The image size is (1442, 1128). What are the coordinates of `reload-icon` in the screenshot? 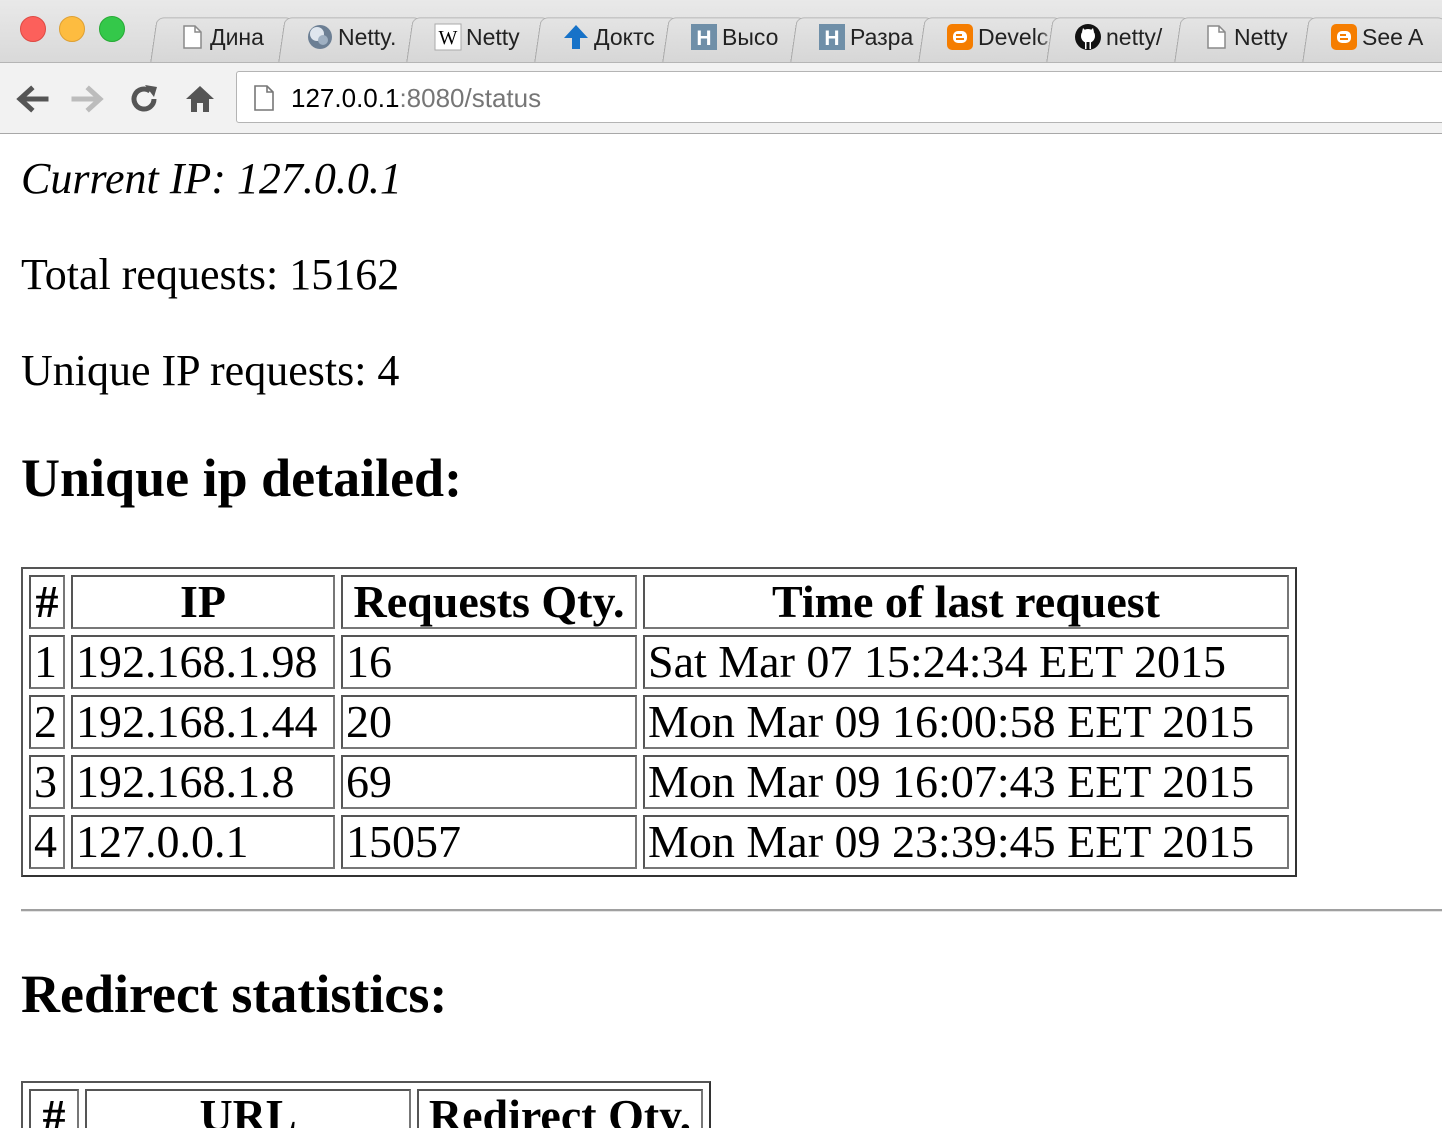 It's located at (144, 99).